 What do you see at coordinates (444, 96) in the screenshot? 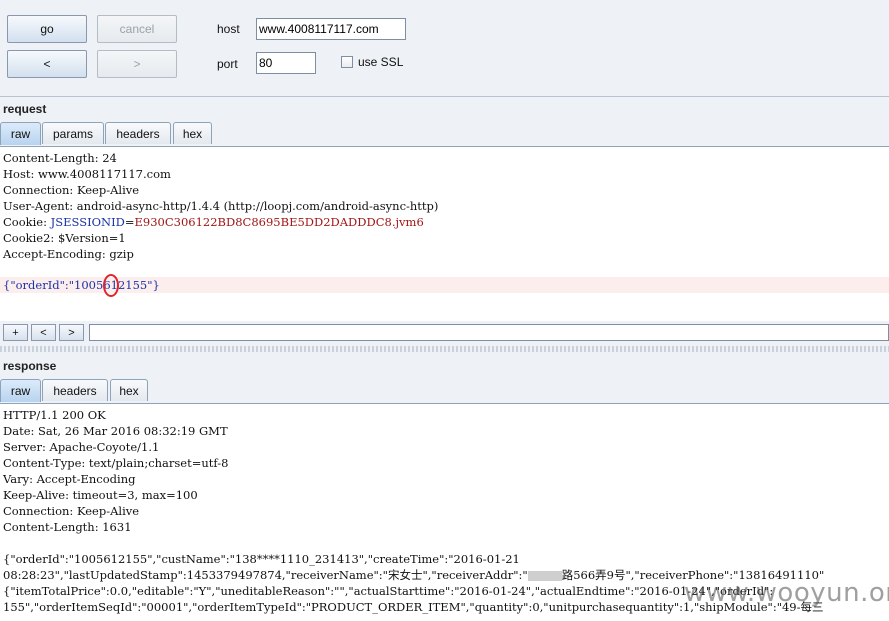
I see `top-separator` at bounding box center [444, 96].